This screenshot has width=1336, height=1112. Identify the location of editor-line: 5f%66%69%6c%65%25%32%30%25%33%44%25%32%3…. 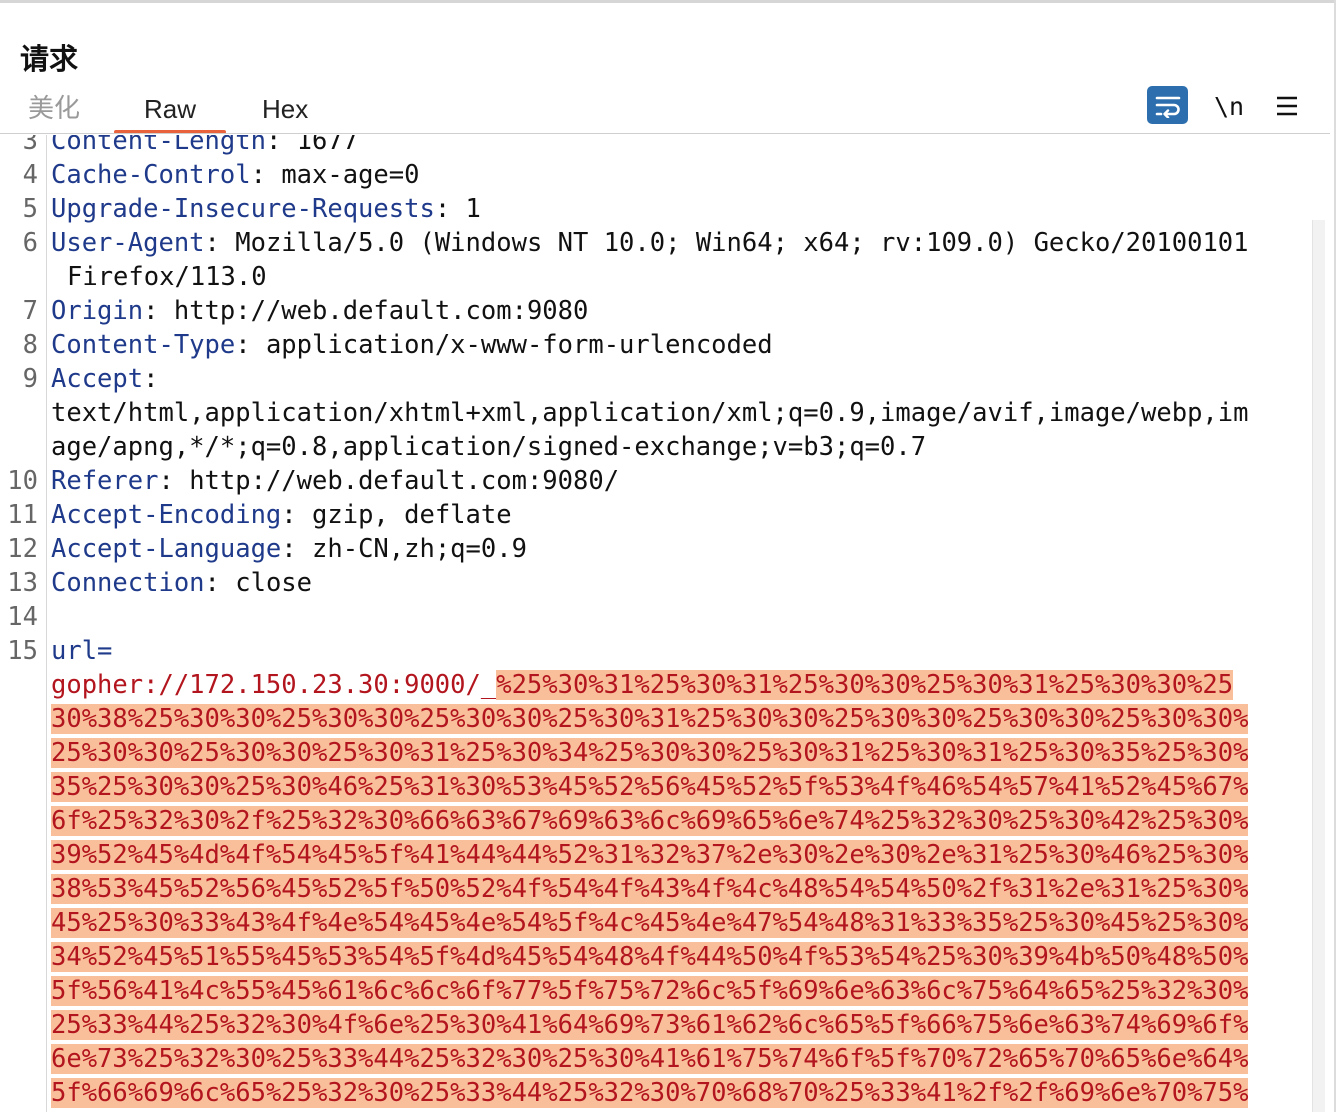
(655, 1093).